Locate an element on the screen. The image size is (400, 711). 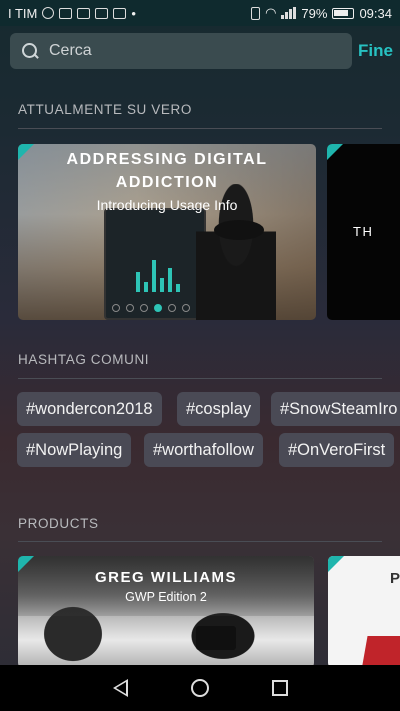
done-button: Fine is located at coordinates (375, 51).